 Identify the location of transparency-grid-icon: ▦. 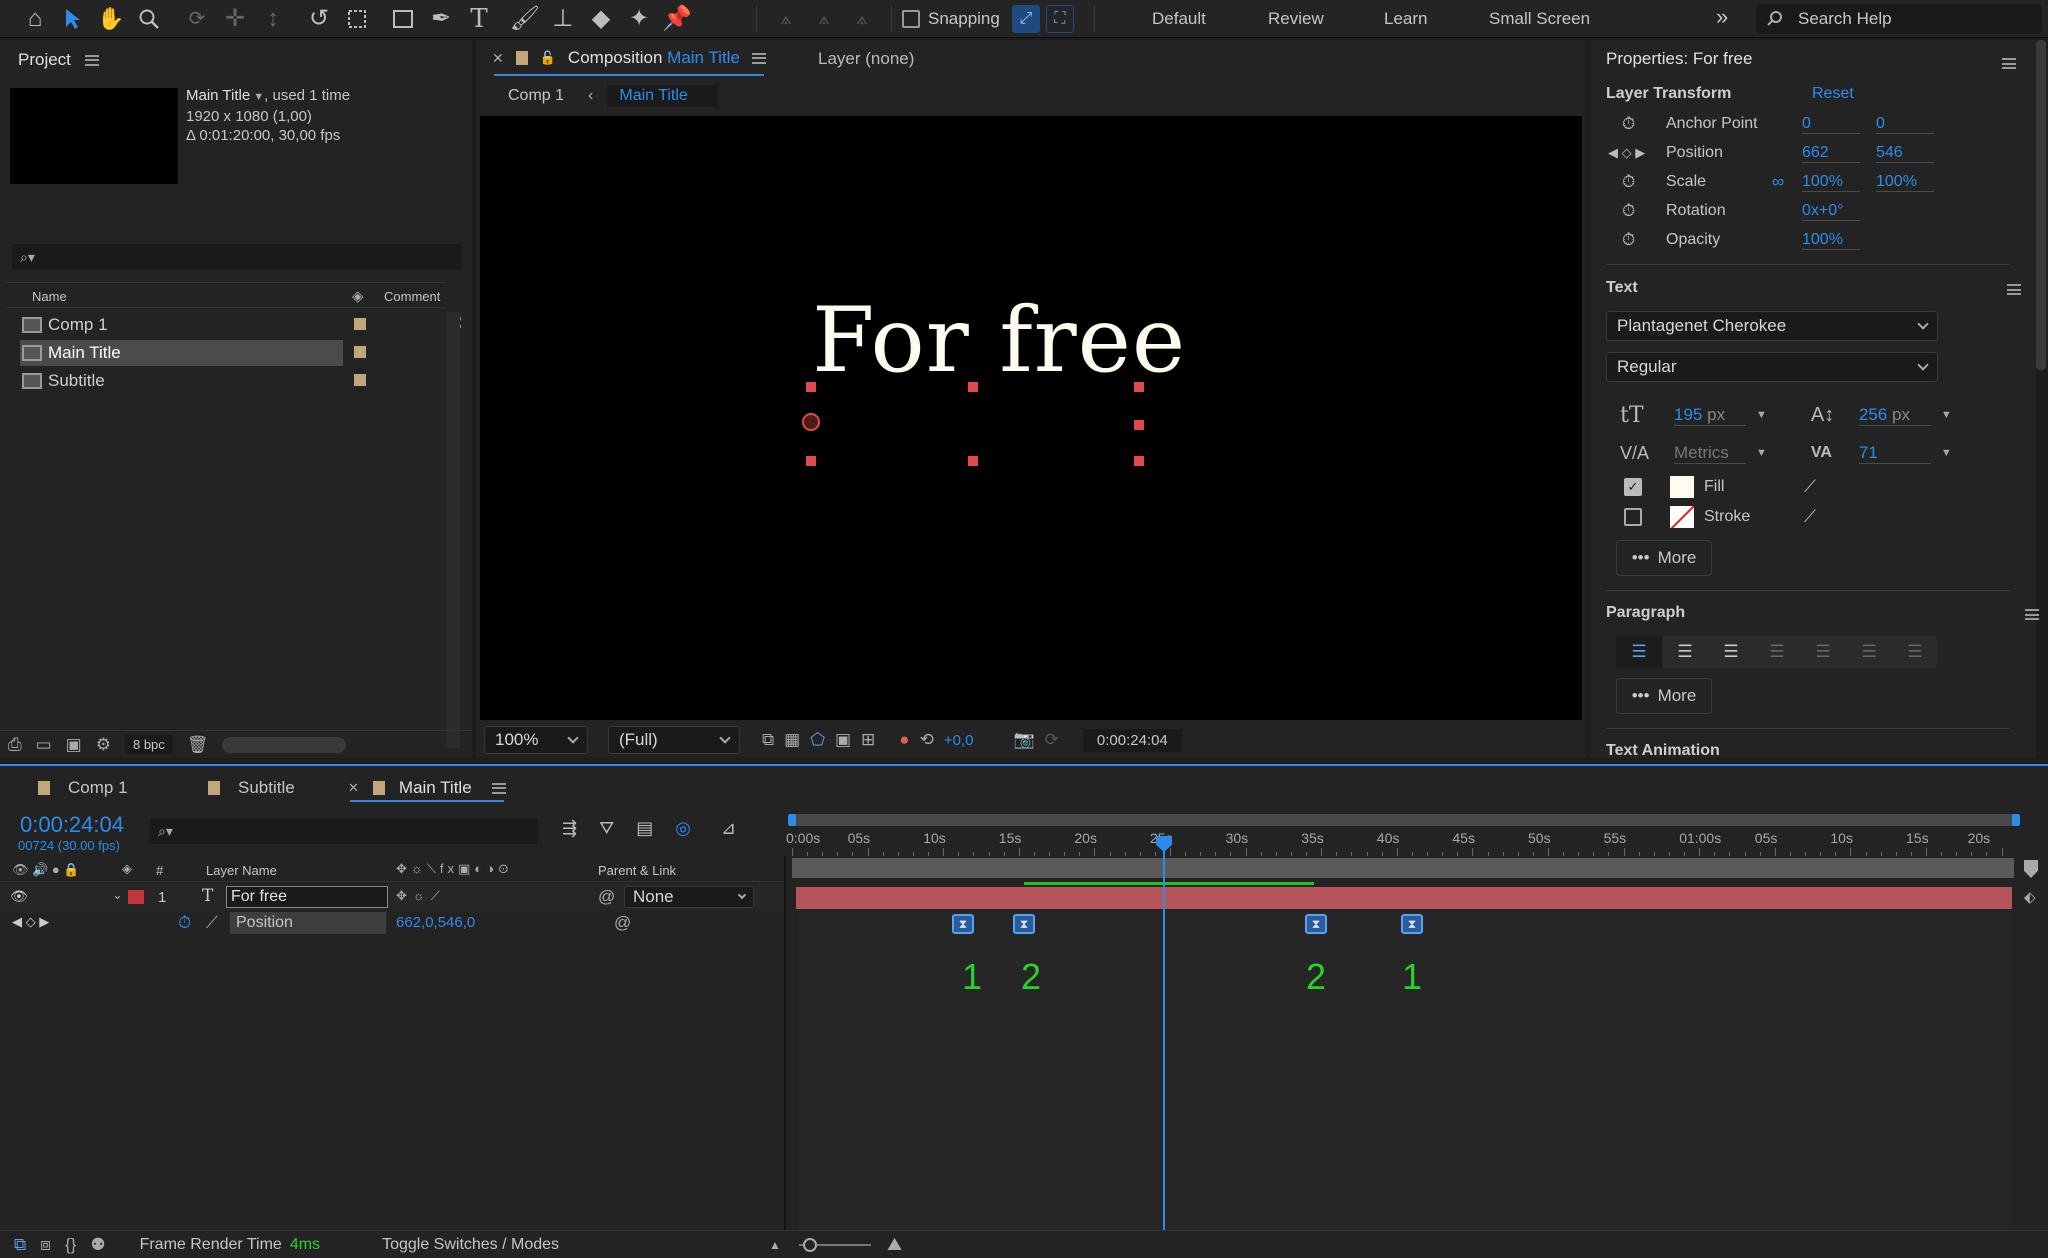
(792, 740).